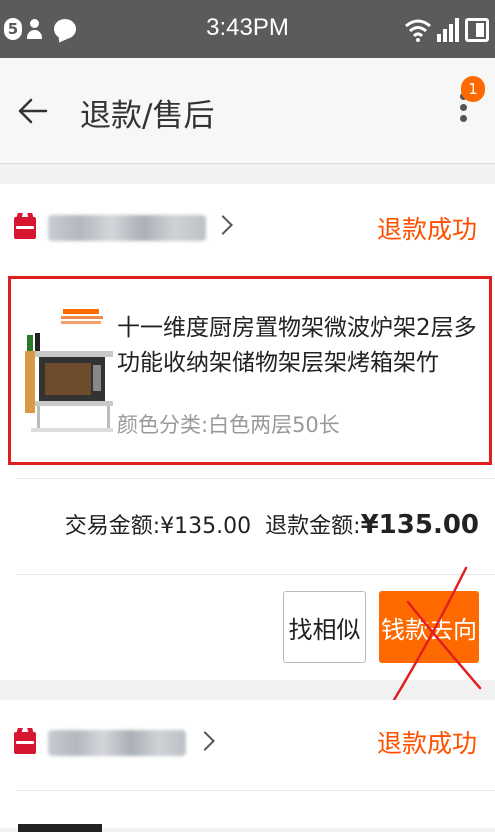 The image size is (495, 832). What do you see at coordinates (429, 627) in the screenshot?
I see `money-destination-button: 钱款去向` at bounding box center [429, 627].